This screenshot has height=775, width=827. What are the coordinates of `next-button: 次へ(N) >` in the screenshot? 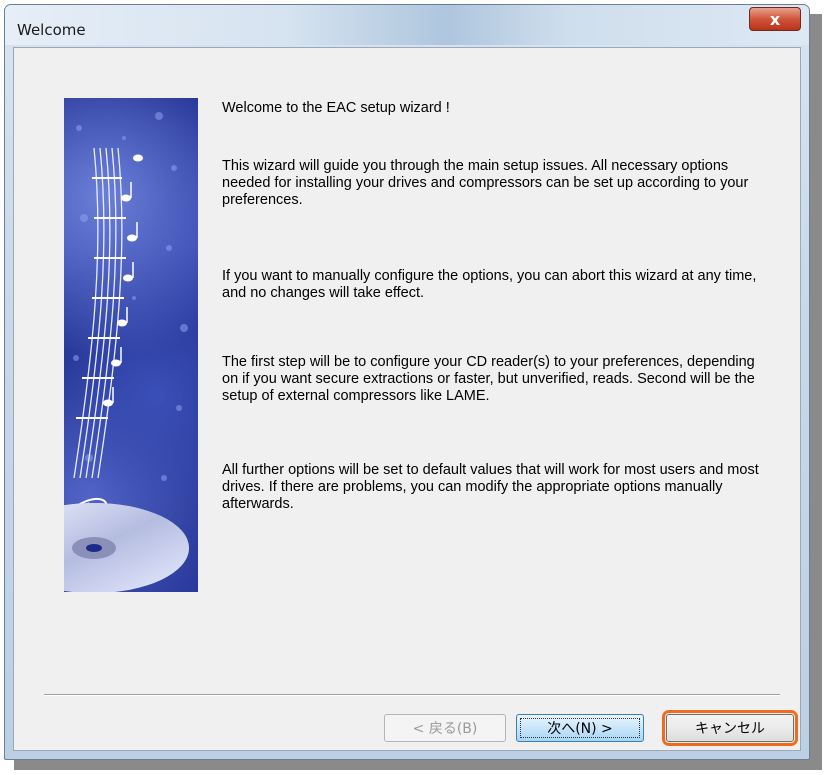 It's located at (580, 728).